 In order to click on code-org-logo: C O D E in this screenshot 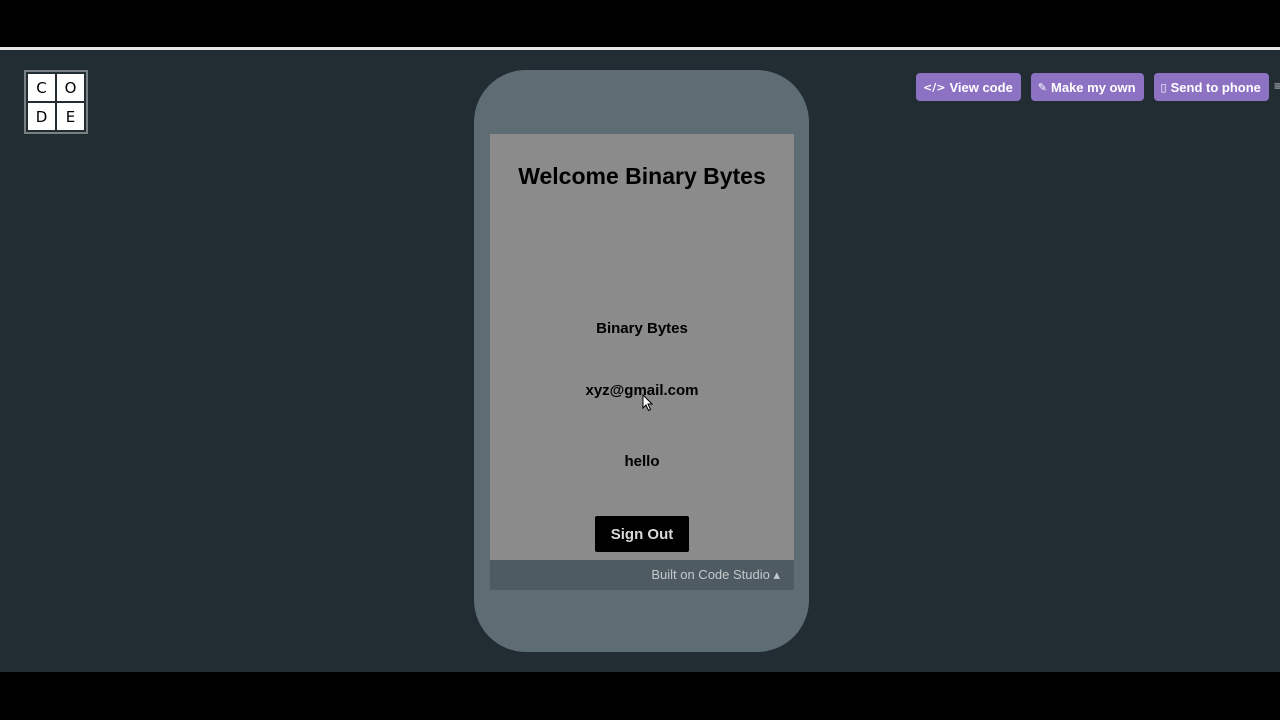, I will do `click(56, 102)`.